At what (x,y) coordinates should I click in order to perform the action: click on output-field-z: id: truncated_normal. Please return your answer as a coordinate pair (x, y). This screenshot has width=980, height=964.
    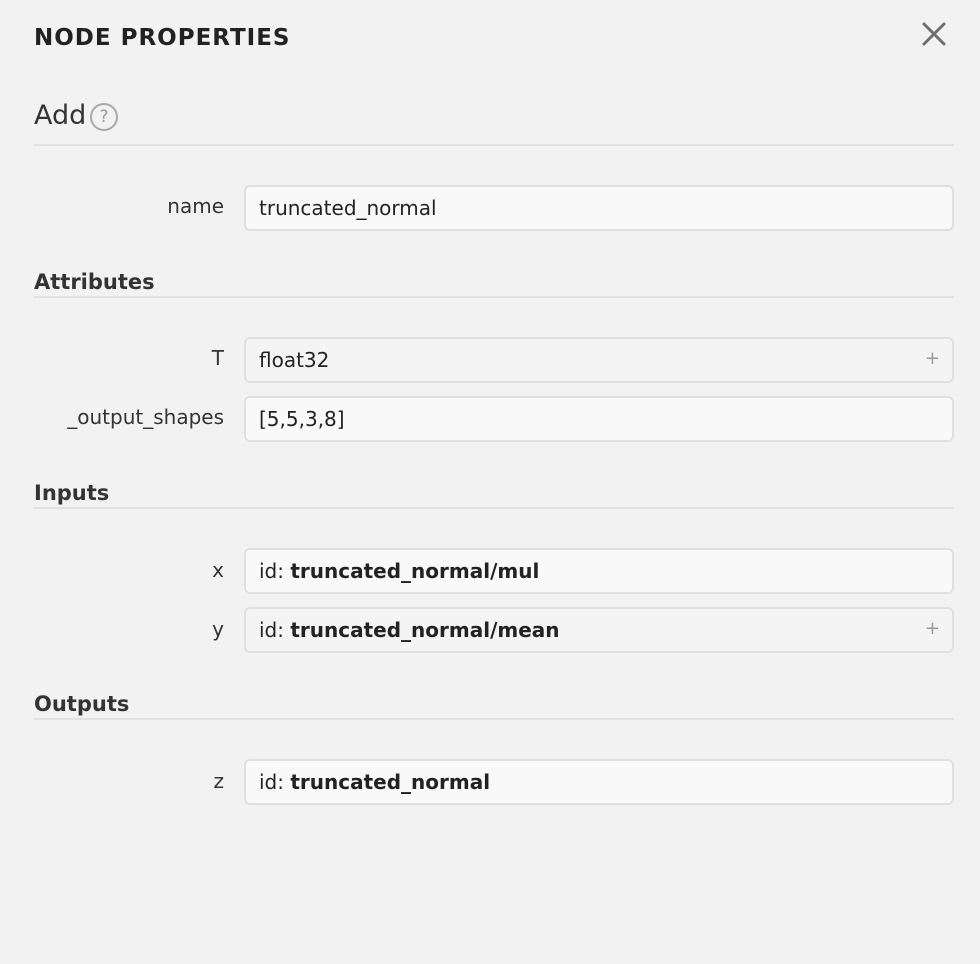
    Looking at the image, I should click on (599, 782).